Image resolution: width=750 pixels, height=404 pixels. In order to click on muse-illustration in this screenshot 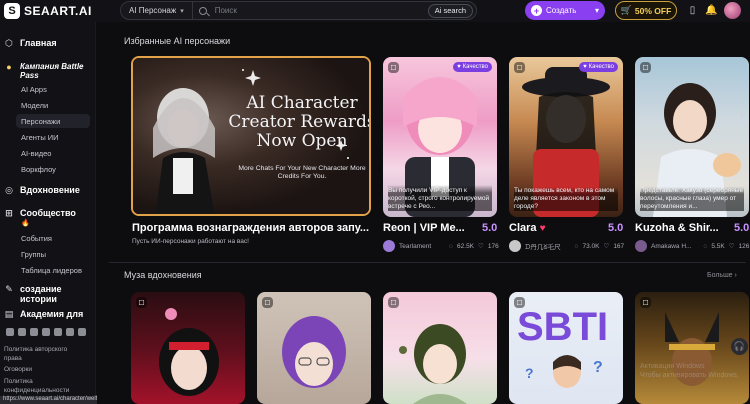, I will do `click(314, 352)`.